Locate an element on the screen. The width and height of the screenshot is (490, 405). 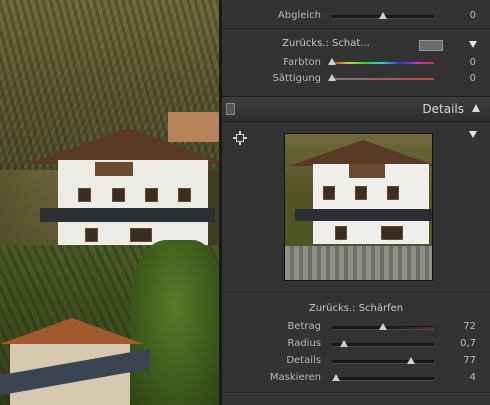
maskieren-label: Maskieren is located at coordinates (295, 377).